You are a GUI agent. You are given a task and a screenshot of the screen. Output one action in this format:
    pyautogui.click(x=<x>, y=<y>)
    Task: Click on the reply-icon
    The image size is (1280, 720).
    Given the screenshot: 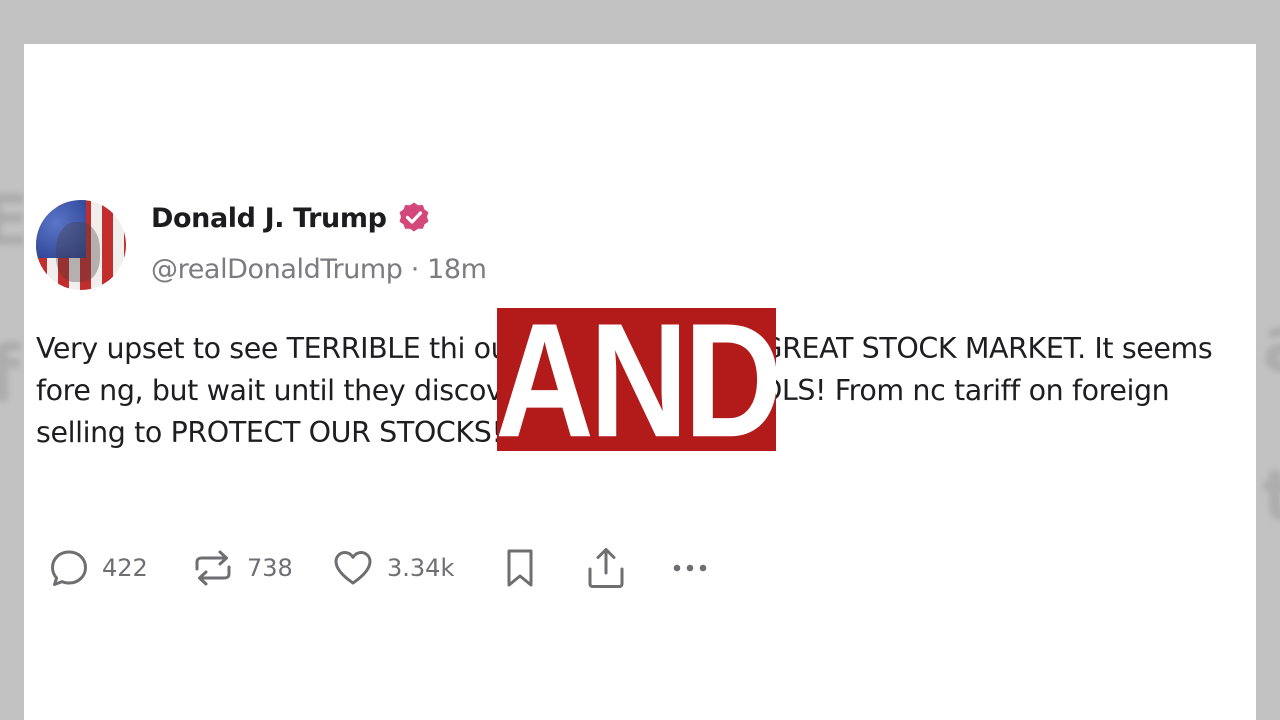 What is the action you would take?
    pyautogui.click(x=69, y=568)
    